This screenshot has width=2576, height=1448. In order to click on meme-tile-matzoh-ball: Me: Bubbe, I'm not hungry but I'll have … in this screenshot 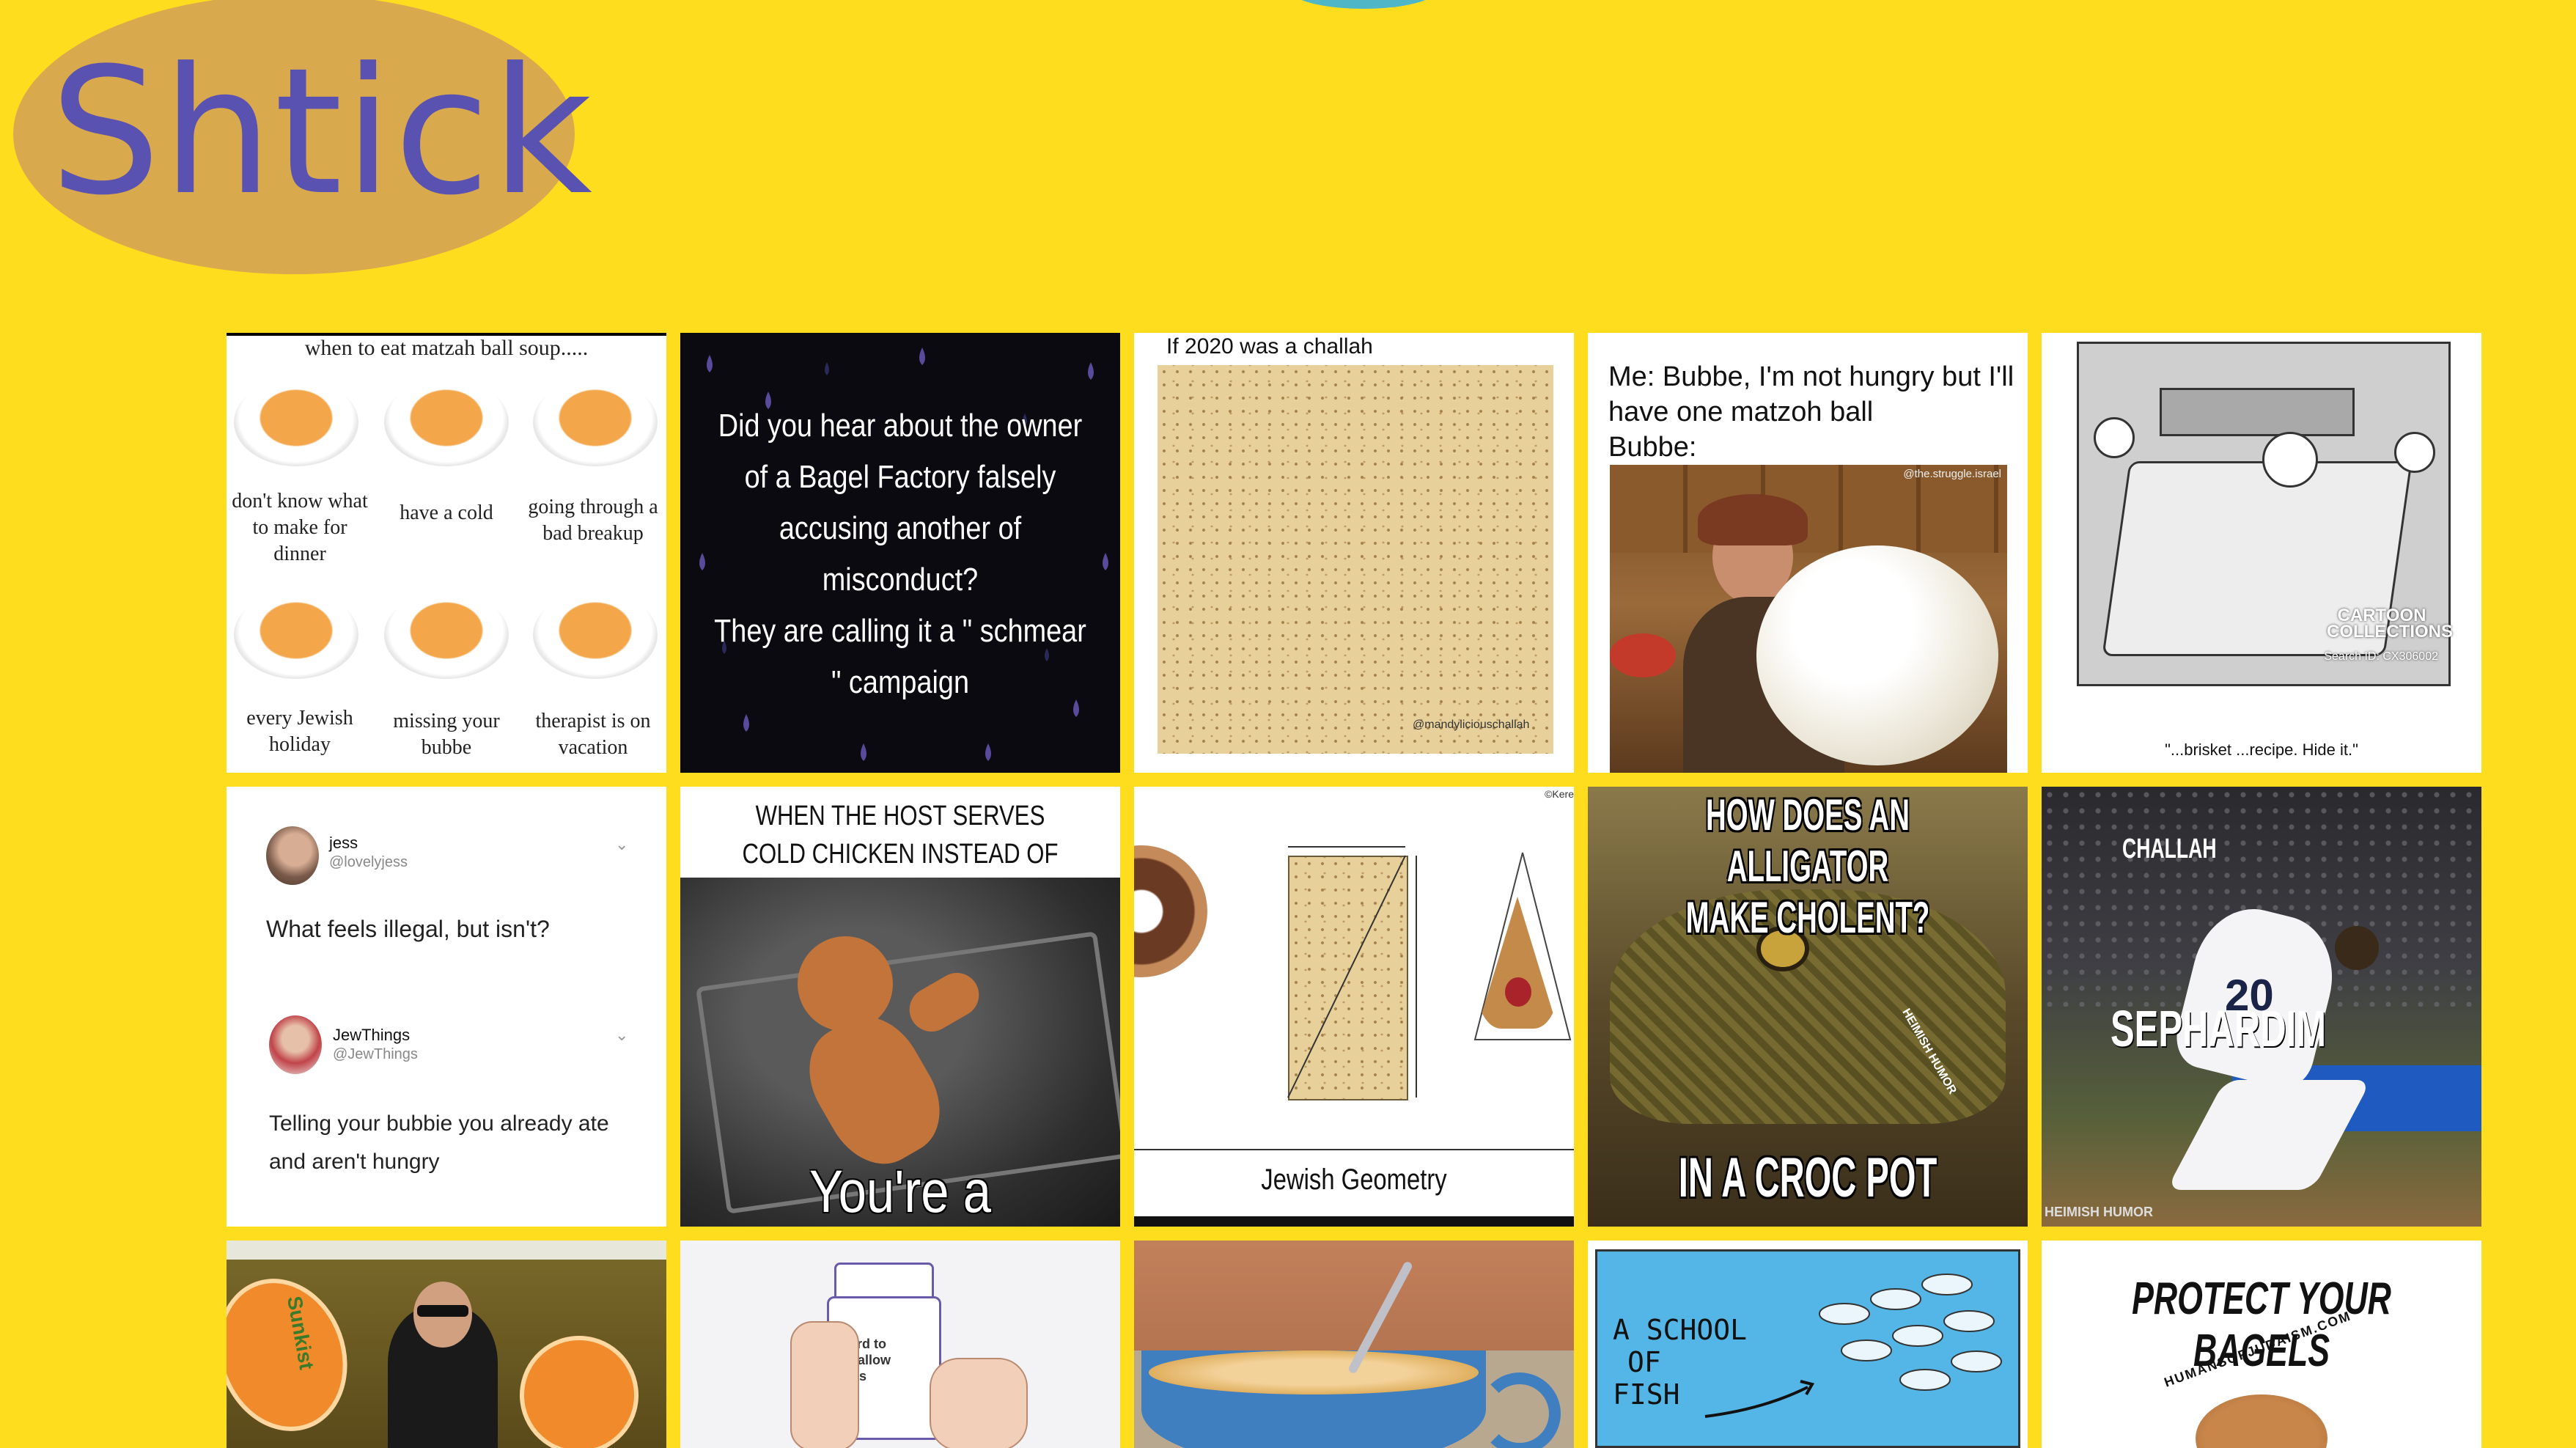, I will do `click(1808, 553)`.